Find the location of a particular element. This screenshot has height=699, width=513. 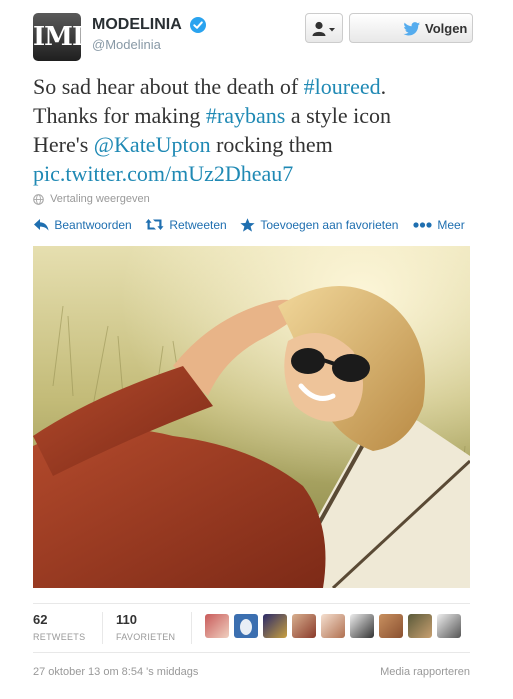

tweet-line-2: Thanks for making #raybans a style icon is located at coordinates (258, 115).